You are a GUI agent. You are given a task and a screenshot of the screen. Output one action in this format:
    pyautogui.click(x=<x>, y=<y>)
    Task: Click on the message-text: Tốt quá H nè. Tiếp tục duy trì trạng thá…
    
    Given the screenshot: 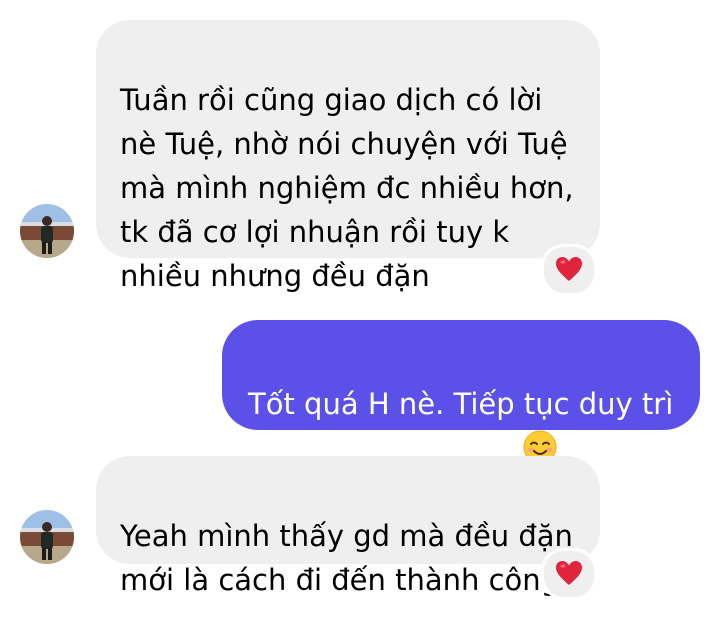 What is the action you would take?
    pyautogui.click(x=461, y=426)
    